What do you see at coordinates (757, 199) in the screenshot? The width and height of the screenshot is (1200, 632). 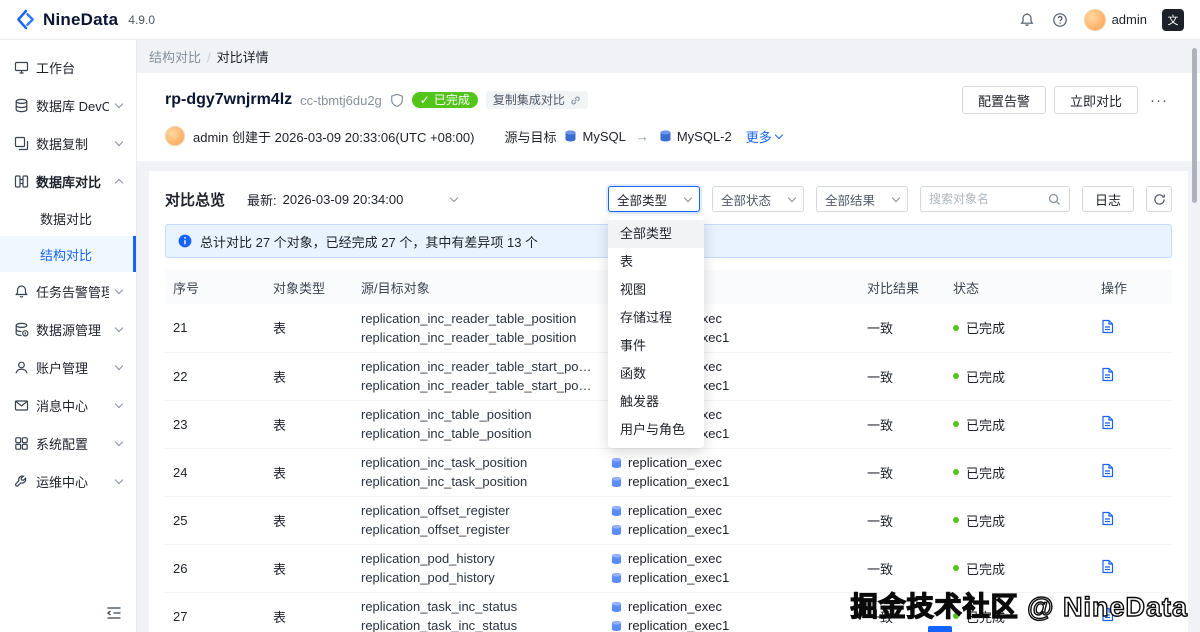 I see `status-filter-select: 全部状态` at bounding box center [757, 199].